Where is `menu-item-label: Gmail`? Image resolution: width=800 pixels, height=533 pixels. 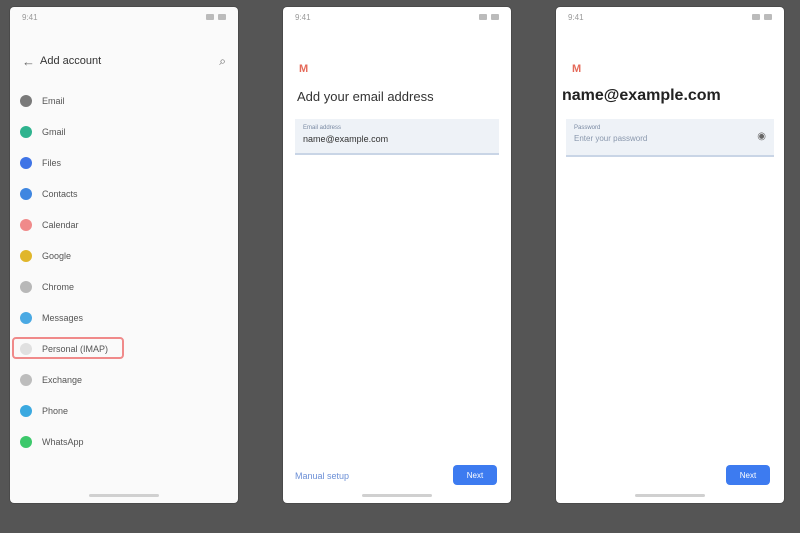 menu-item-label: Gmail is located at coordinates (54, 131).